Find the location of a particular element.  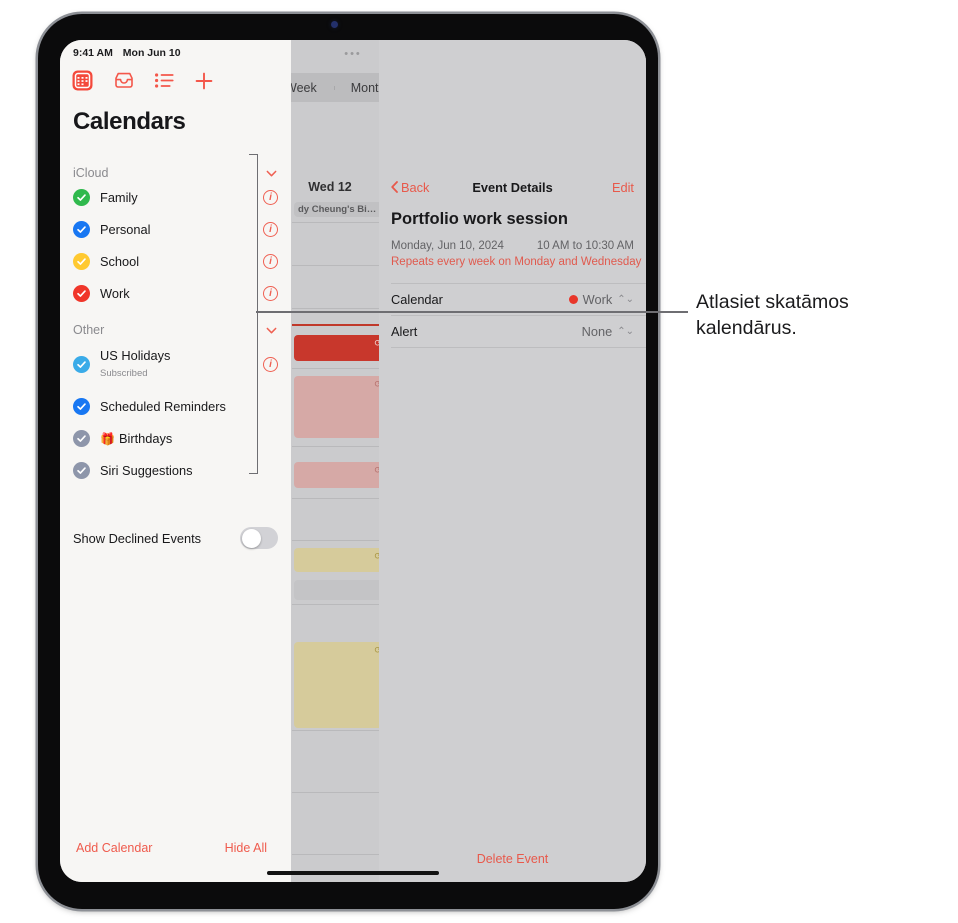

event-details-title: Event Details is located at coordinates (512, 187).